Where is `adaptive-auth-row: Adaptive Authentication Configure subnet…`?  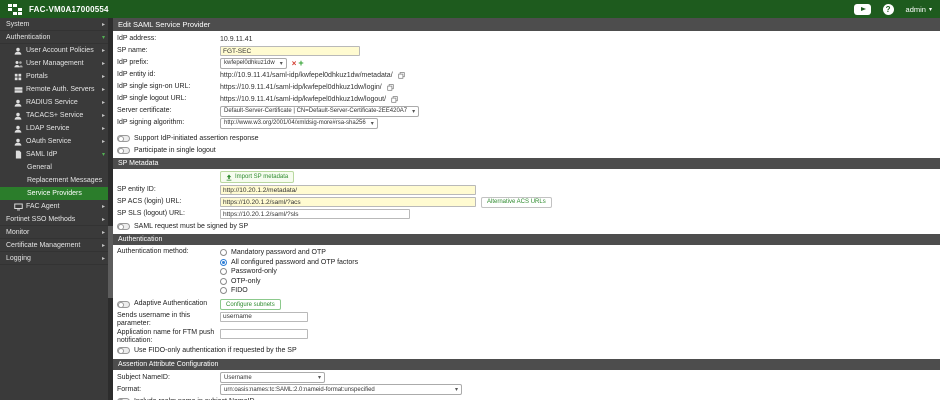 adaptive-auth-row: Adaptive Authentication Configure subnet… is located at coordinates (528, 305).